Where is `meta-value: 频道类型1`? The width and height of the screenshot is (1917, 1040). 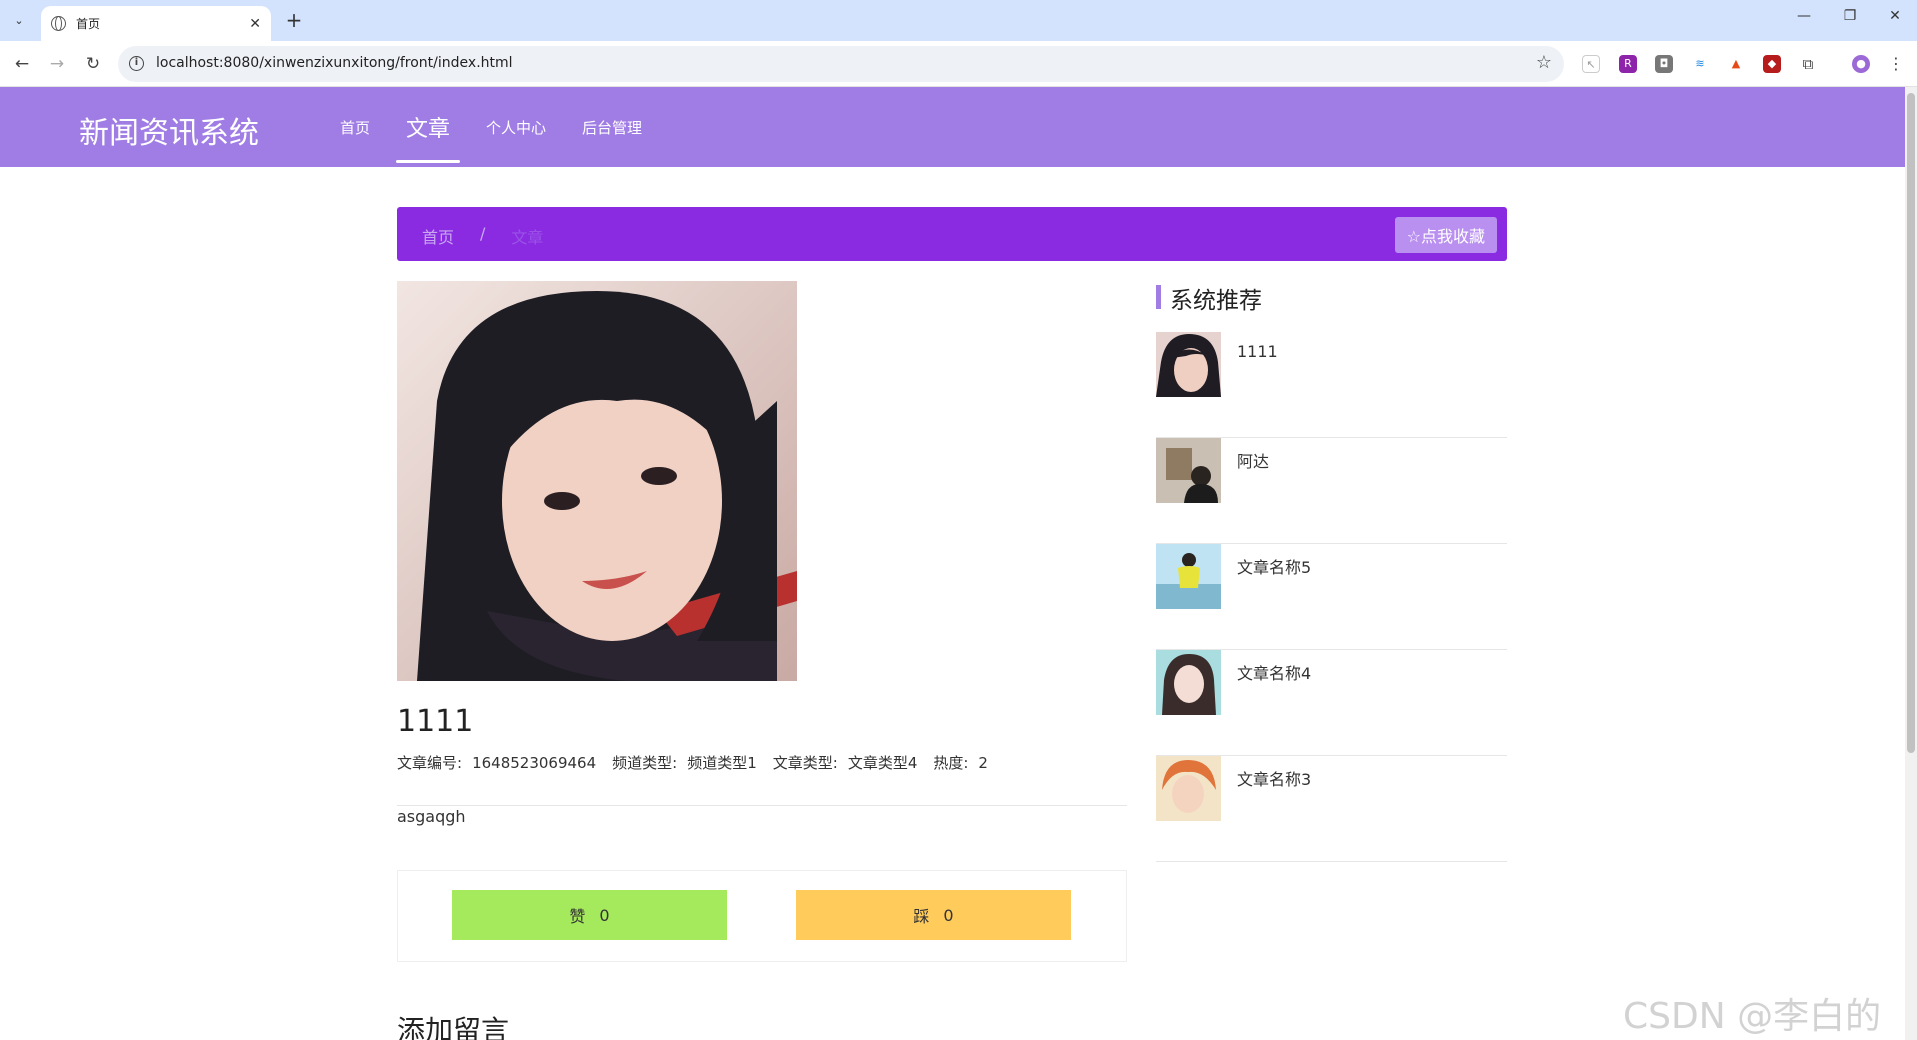 meta-value: 频道类型1 is located at coordinates (722, 763).